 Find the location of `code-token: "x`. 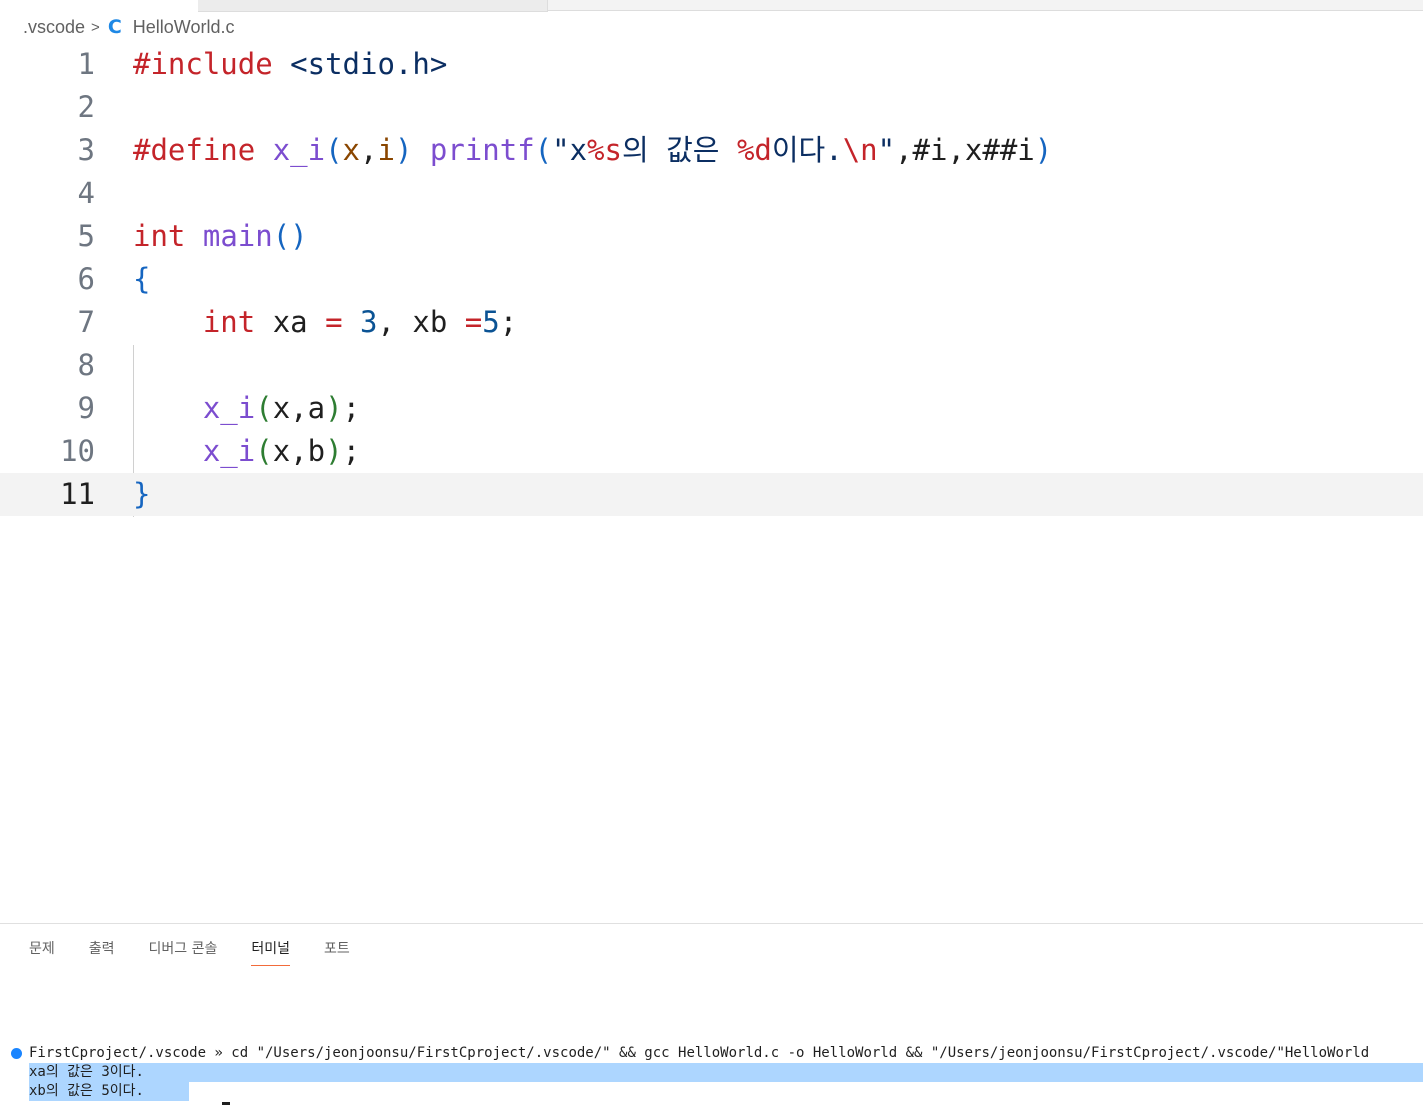

code-token: "x is located at coordinates (570, 150).